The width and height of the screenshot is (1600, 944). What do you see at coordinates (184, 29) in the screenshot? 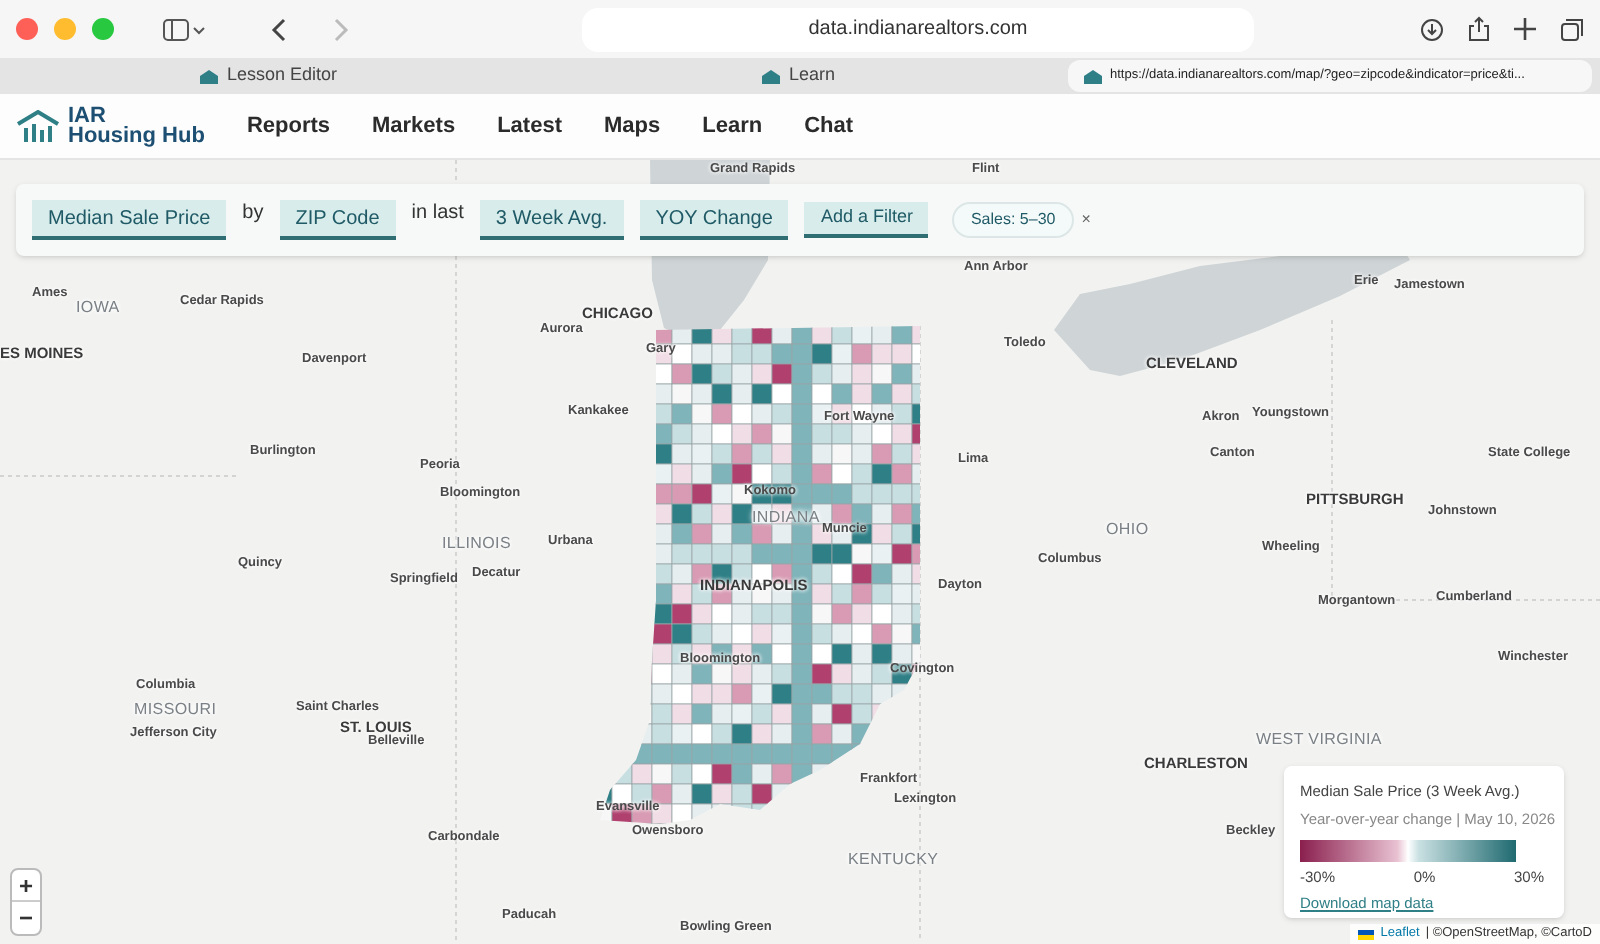
I see `sidebar-icon` at bounding box center [184, 29].